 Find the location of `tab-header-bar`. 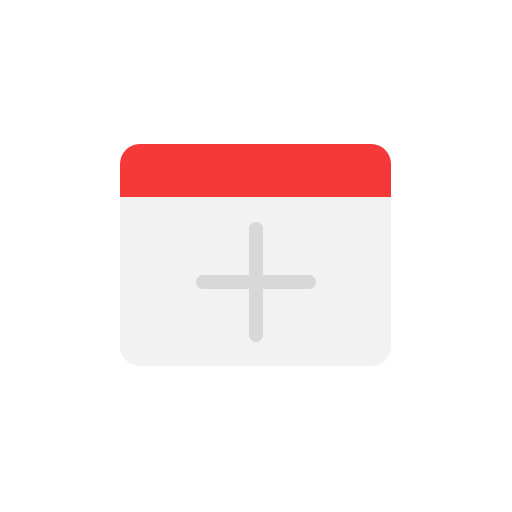

tab-header-bar is located at coordinates (255, 170).